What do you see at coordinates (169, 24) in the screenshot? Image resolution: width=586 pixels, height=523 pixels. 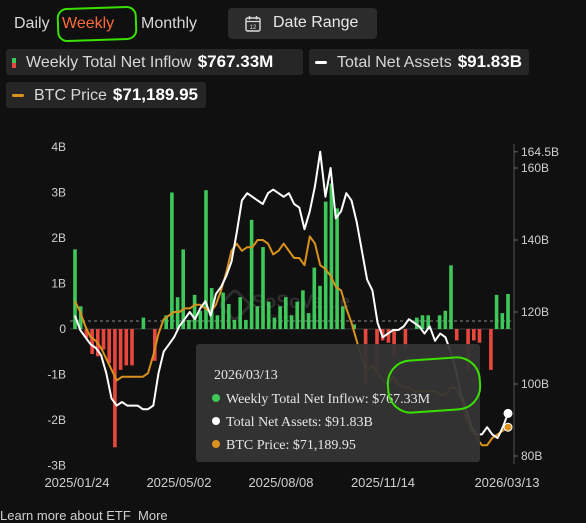 I see `tab-monthly: Monthly` at bounding box center [169, 24].